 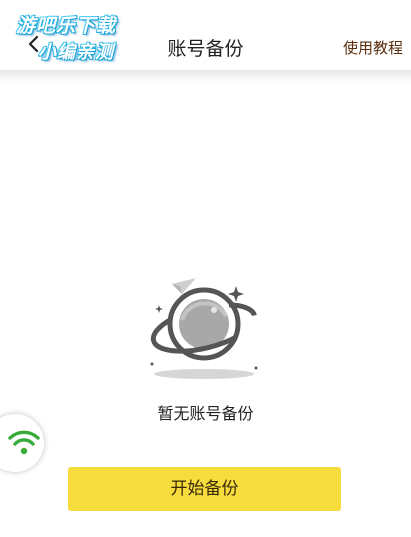 I want to click on top-bar-divider, so click(x=205, y=78).